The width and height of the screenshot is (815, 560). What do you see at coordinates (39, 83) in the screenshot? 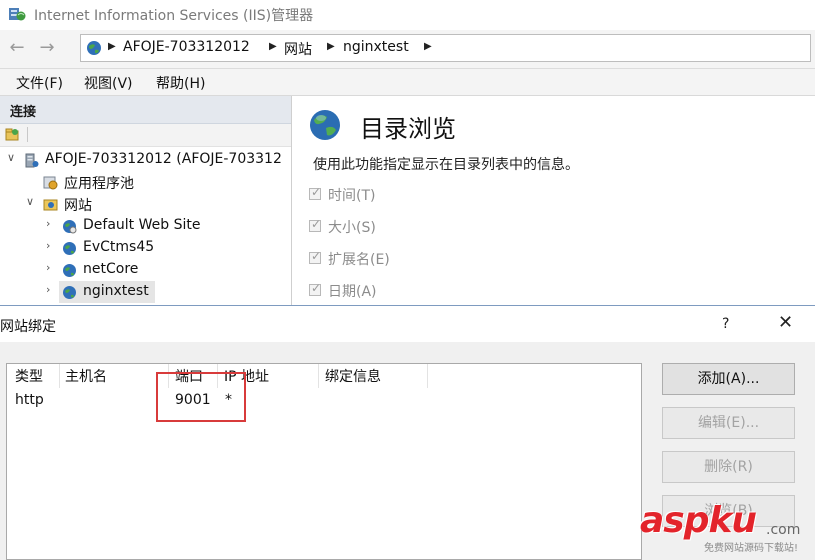
I see `menu-file: 文件(F)` at bounding box center [39, 83].